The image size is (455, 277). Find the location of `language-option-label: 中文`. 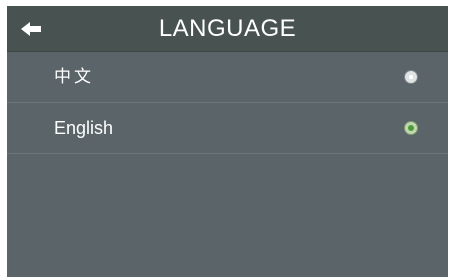

language-option-label: 中文 is located at coordinates (74, 77).